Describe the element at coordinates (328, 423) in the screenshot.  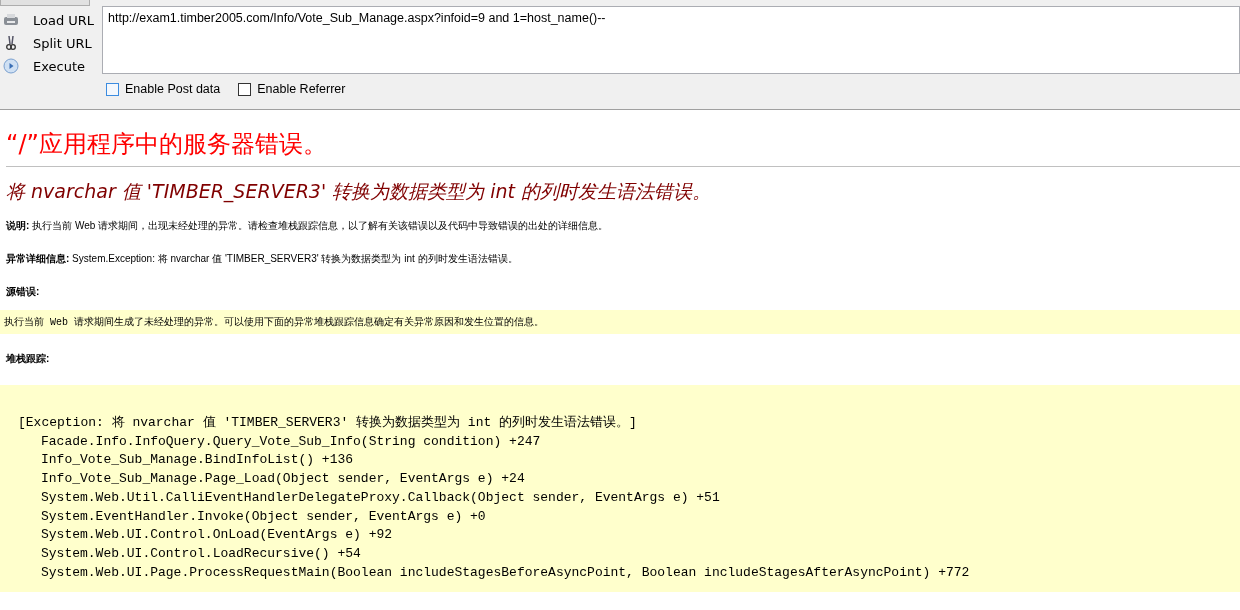
I see `stack-trace-header: [Exception: 将 nvarchar 值 'TIMBER_SERVER3' 转换为数据类型为 int 的列时发生语法错误。]` at that location.